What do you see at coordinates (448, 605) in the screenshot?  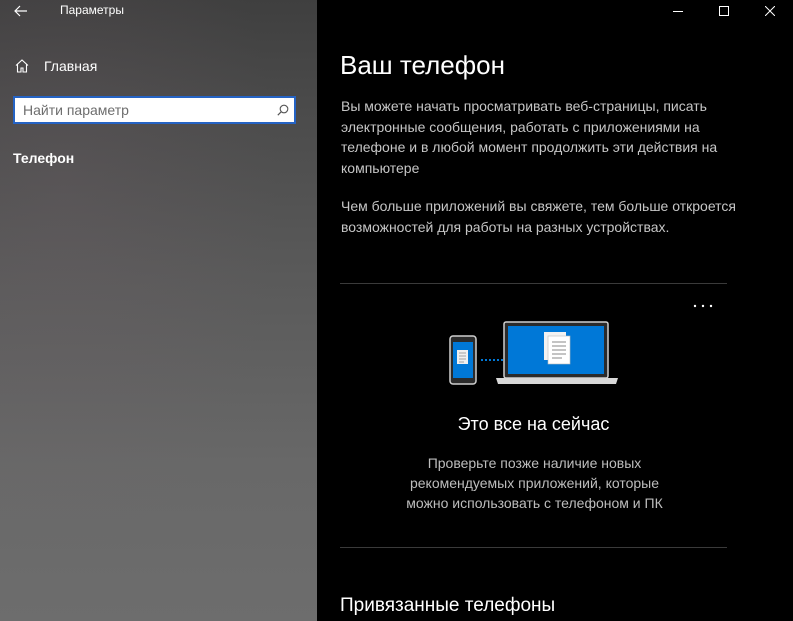 I see `linked-phones-heading: Привязанные телефоны` at bounding box center [448, 605].